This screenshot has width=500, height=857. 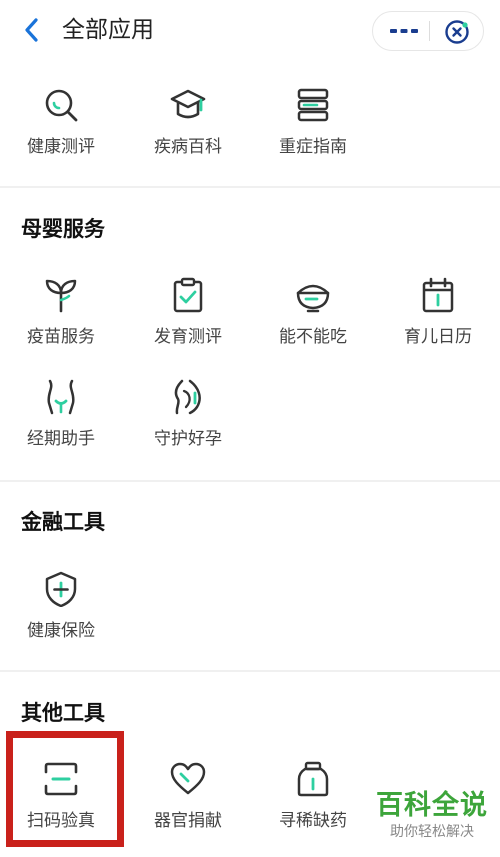 What do you see at coordinates (63, 713) in the screenshot?
I see `section-title-other: 其他工具` at bounding box center [63, 713].